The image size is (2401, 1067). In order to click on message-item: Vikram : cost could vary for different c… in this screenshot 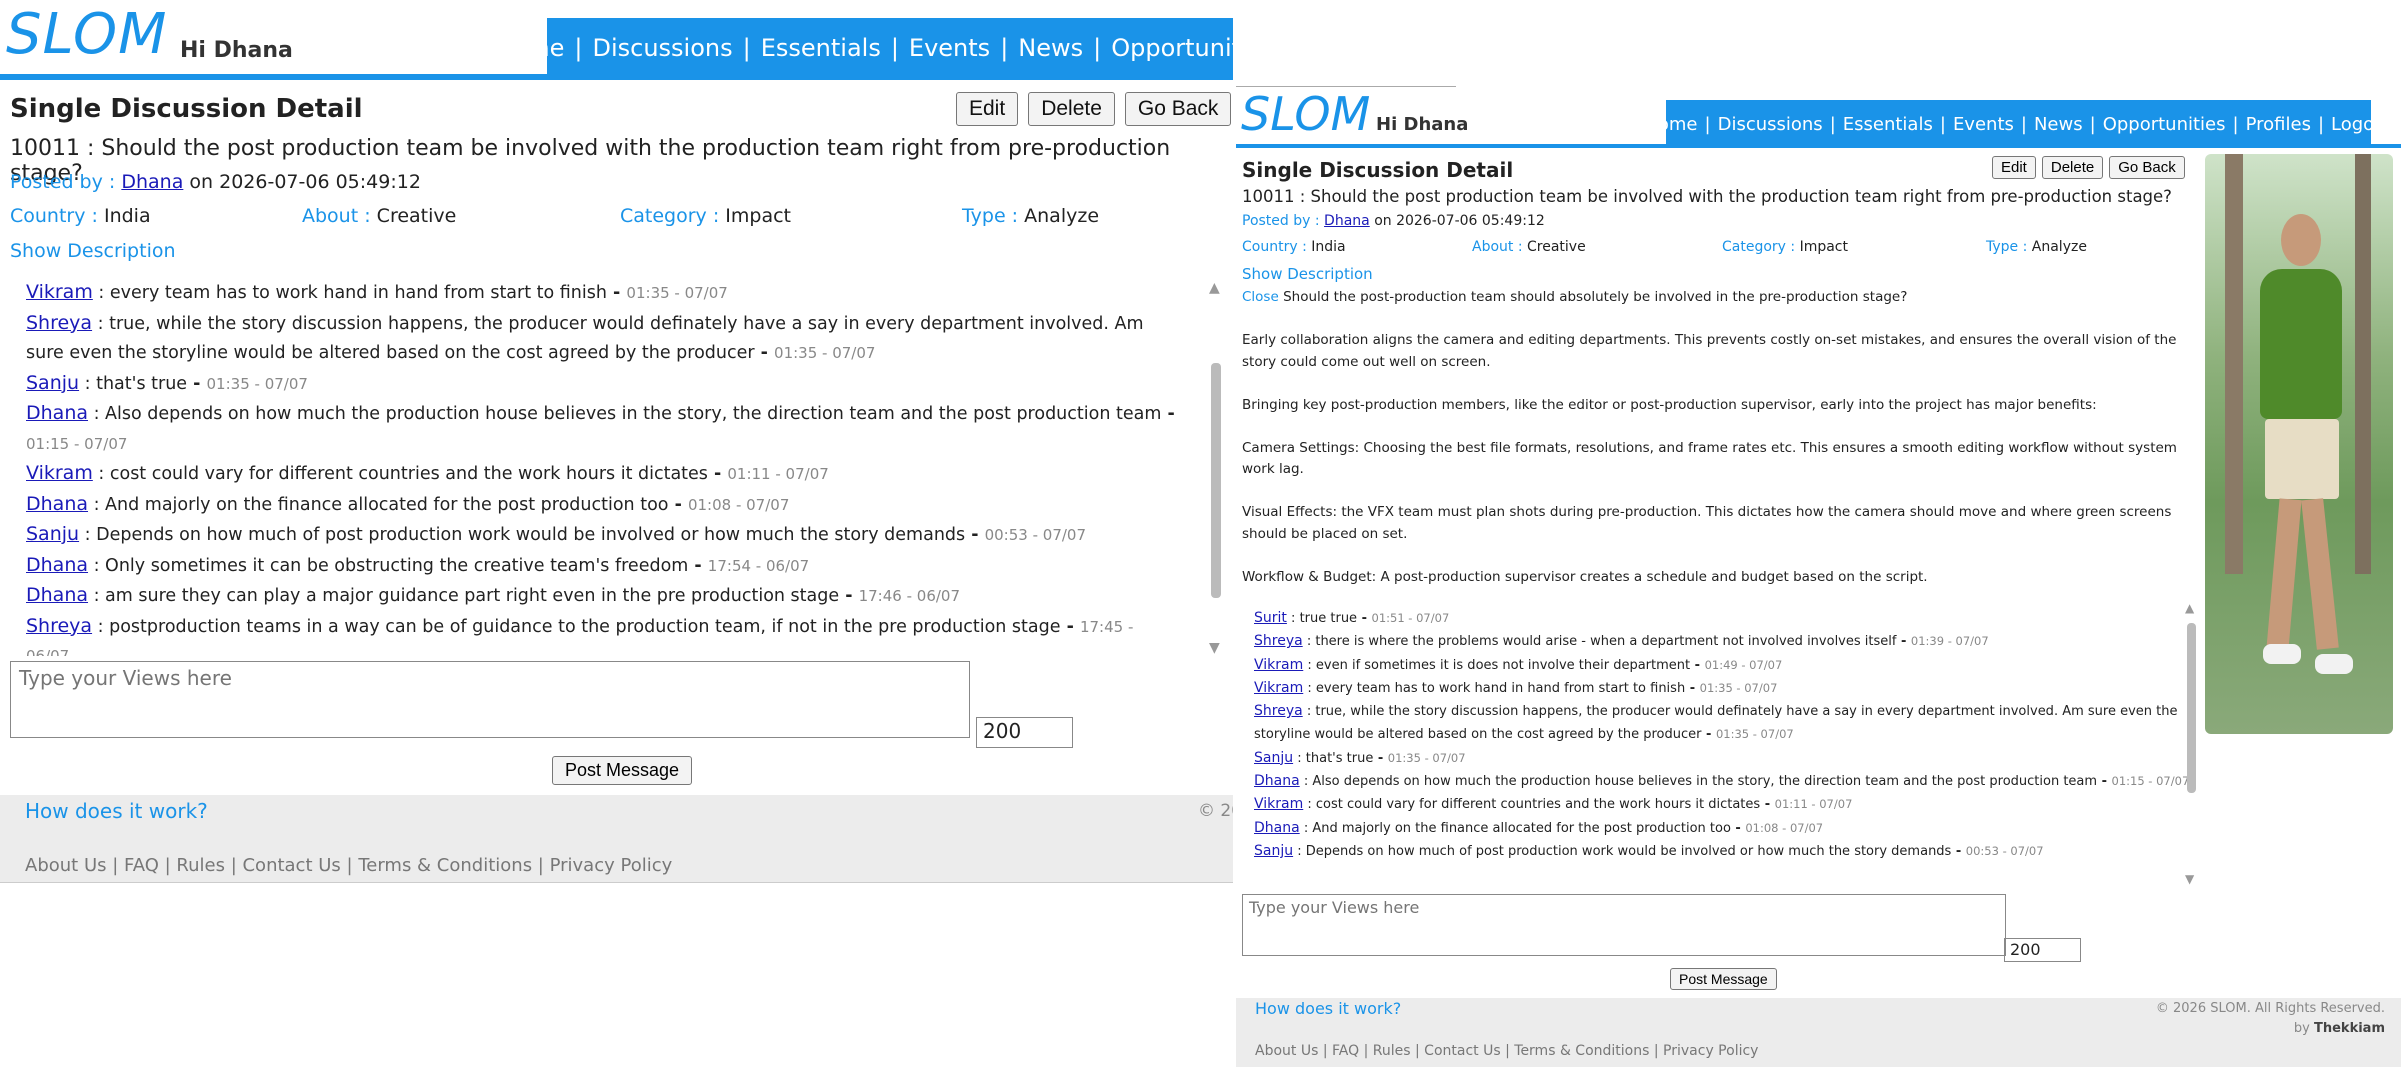, I will do `click(1724, 804)`.